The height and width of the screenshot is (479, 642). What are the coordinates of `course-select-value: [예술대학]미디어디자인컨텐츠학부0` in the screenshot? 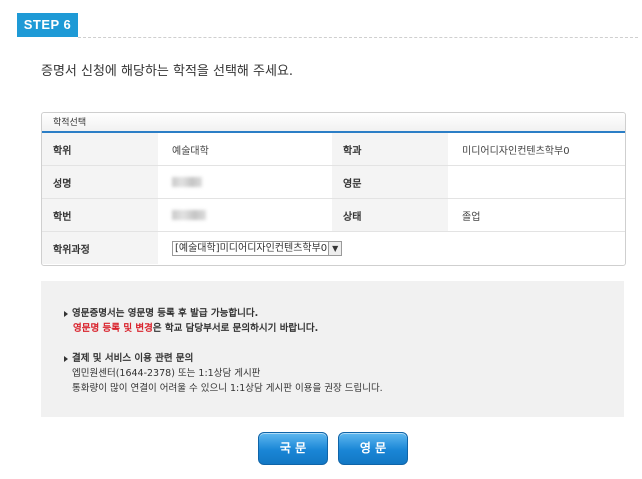 It's located at (251, 248).